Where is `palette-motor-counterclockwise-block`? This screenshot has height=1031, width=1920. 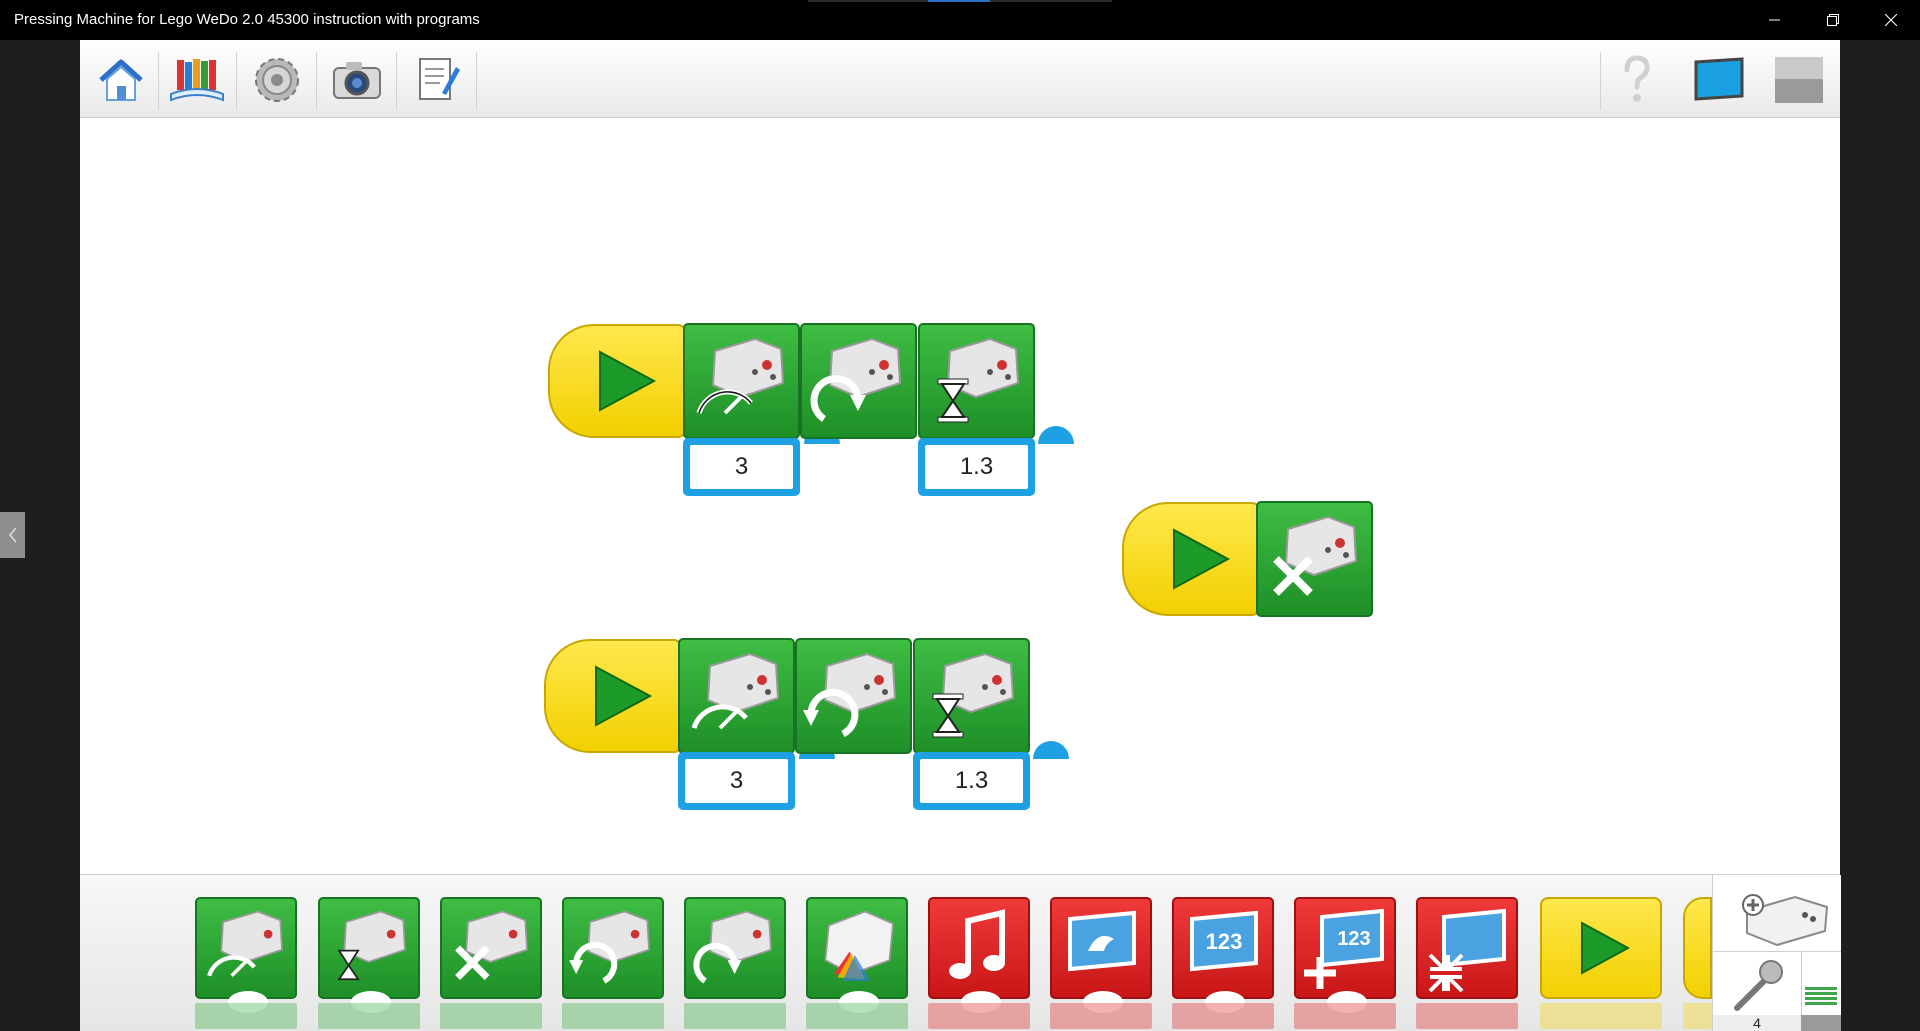
palette-motor-counterclockwise-block is located at coordinates (613, 948).